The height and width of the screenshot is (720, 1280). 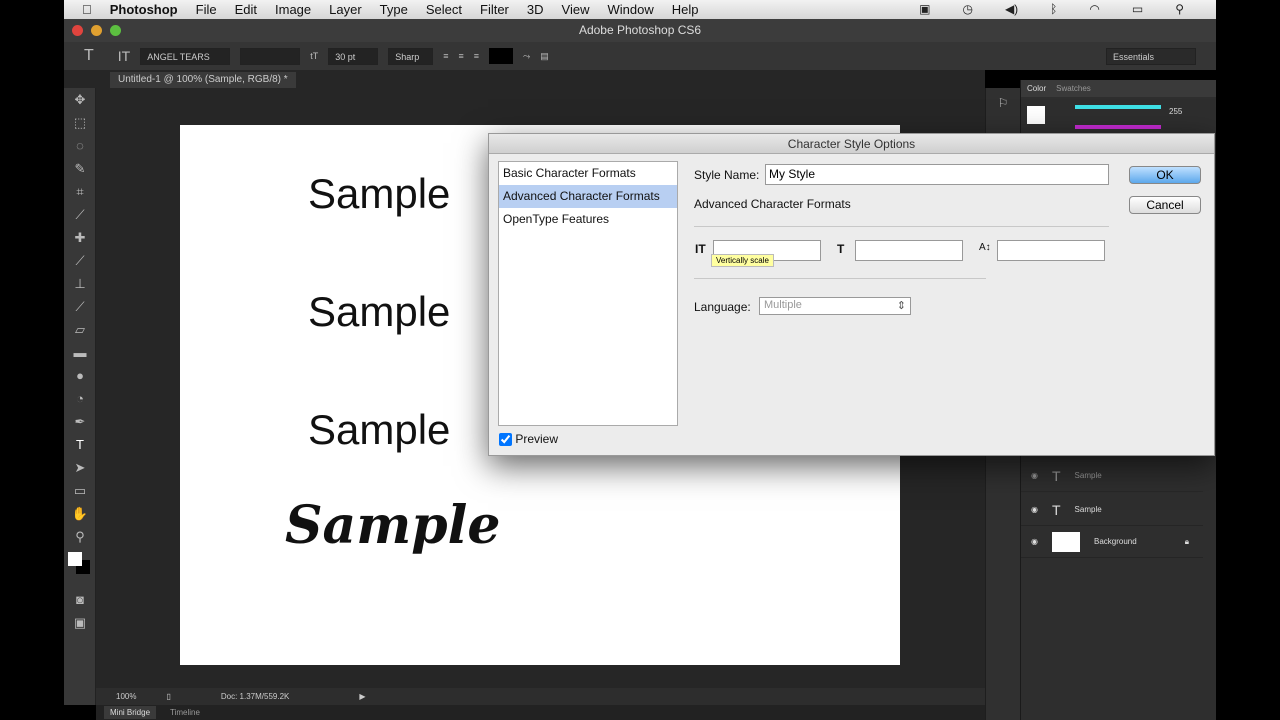 I want to click on baseline-shift-input, so click(x=1051, y=250).